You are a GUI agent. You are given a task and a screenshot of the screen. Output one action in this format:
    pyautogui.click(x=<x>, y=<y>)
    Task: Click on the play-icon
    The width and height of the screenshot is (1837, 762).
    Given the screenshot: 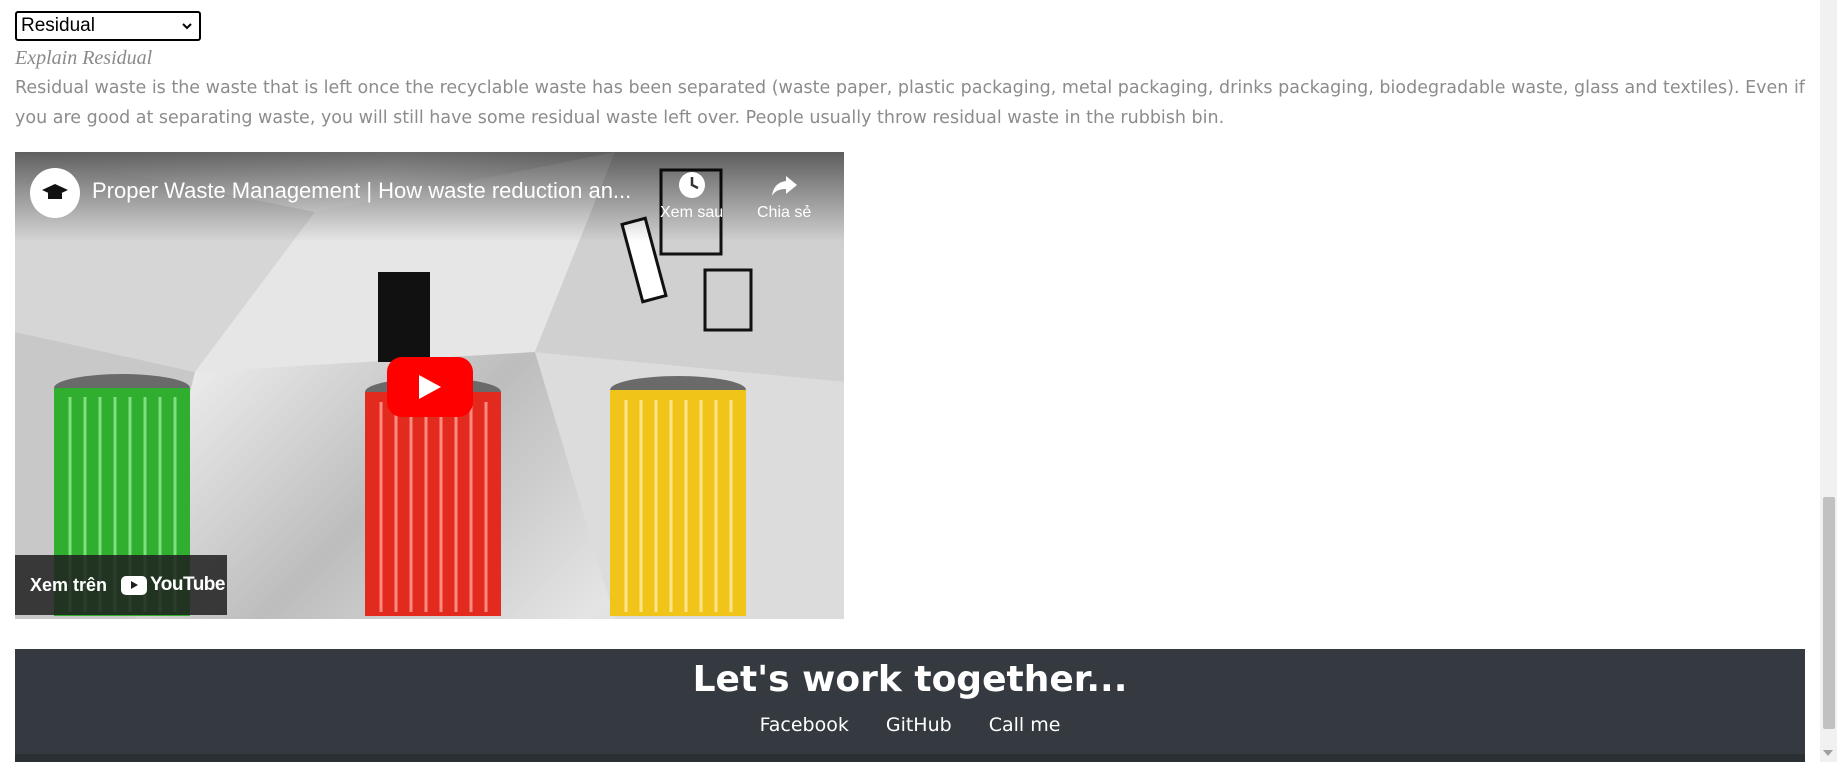 What is the action you would take?
    pyautogui.click(x=430, y=387)
    